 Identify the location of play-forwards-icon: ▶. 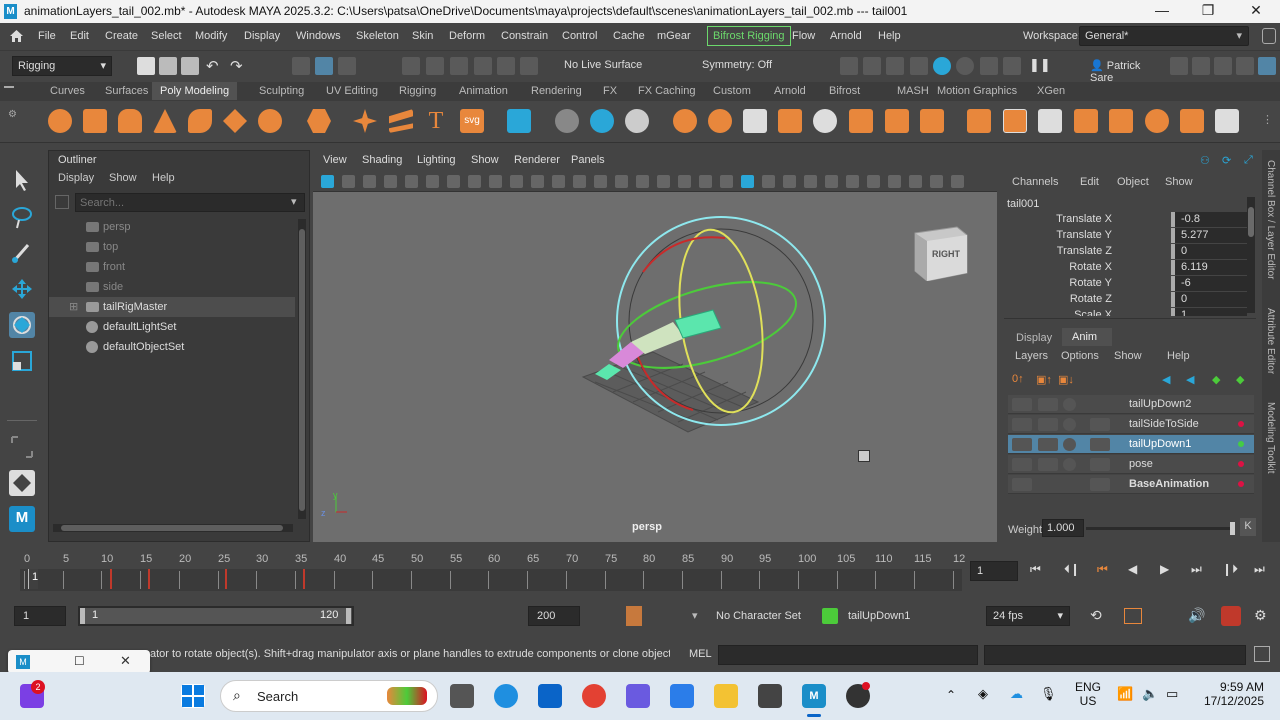
(1164, 569).